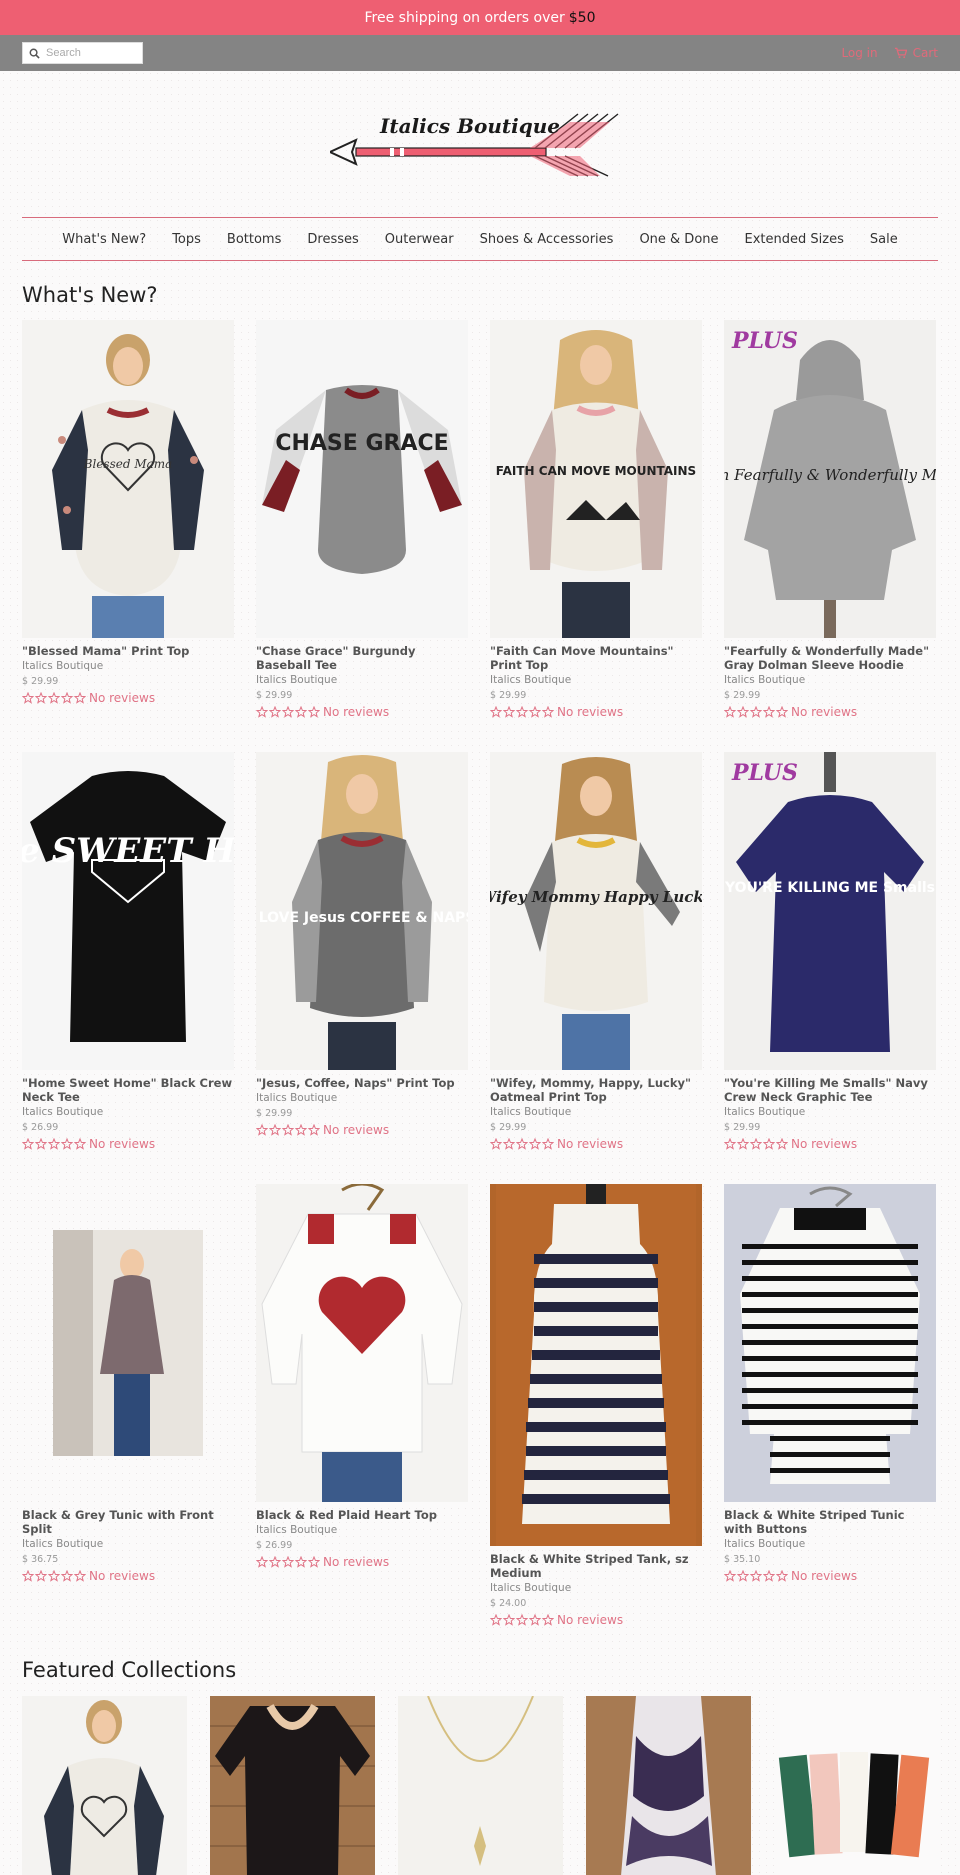 The height and width of the screenshot is (1875, 960). Describe the element at coordinates (419, 239) in the screenshot. I see `nav-item-outerwear: Outerwear` at that location.